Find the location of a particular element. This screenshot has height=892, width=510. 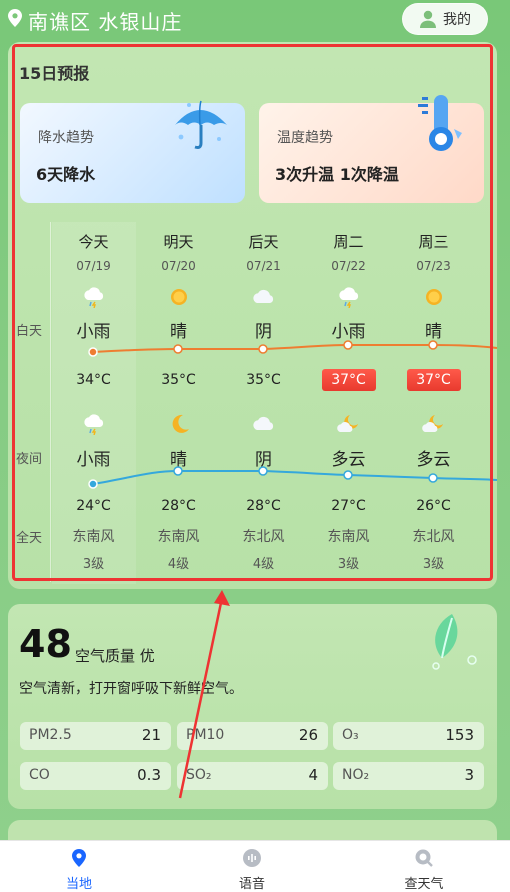

day-date: 07/22 is located at coordinates (348, 266).